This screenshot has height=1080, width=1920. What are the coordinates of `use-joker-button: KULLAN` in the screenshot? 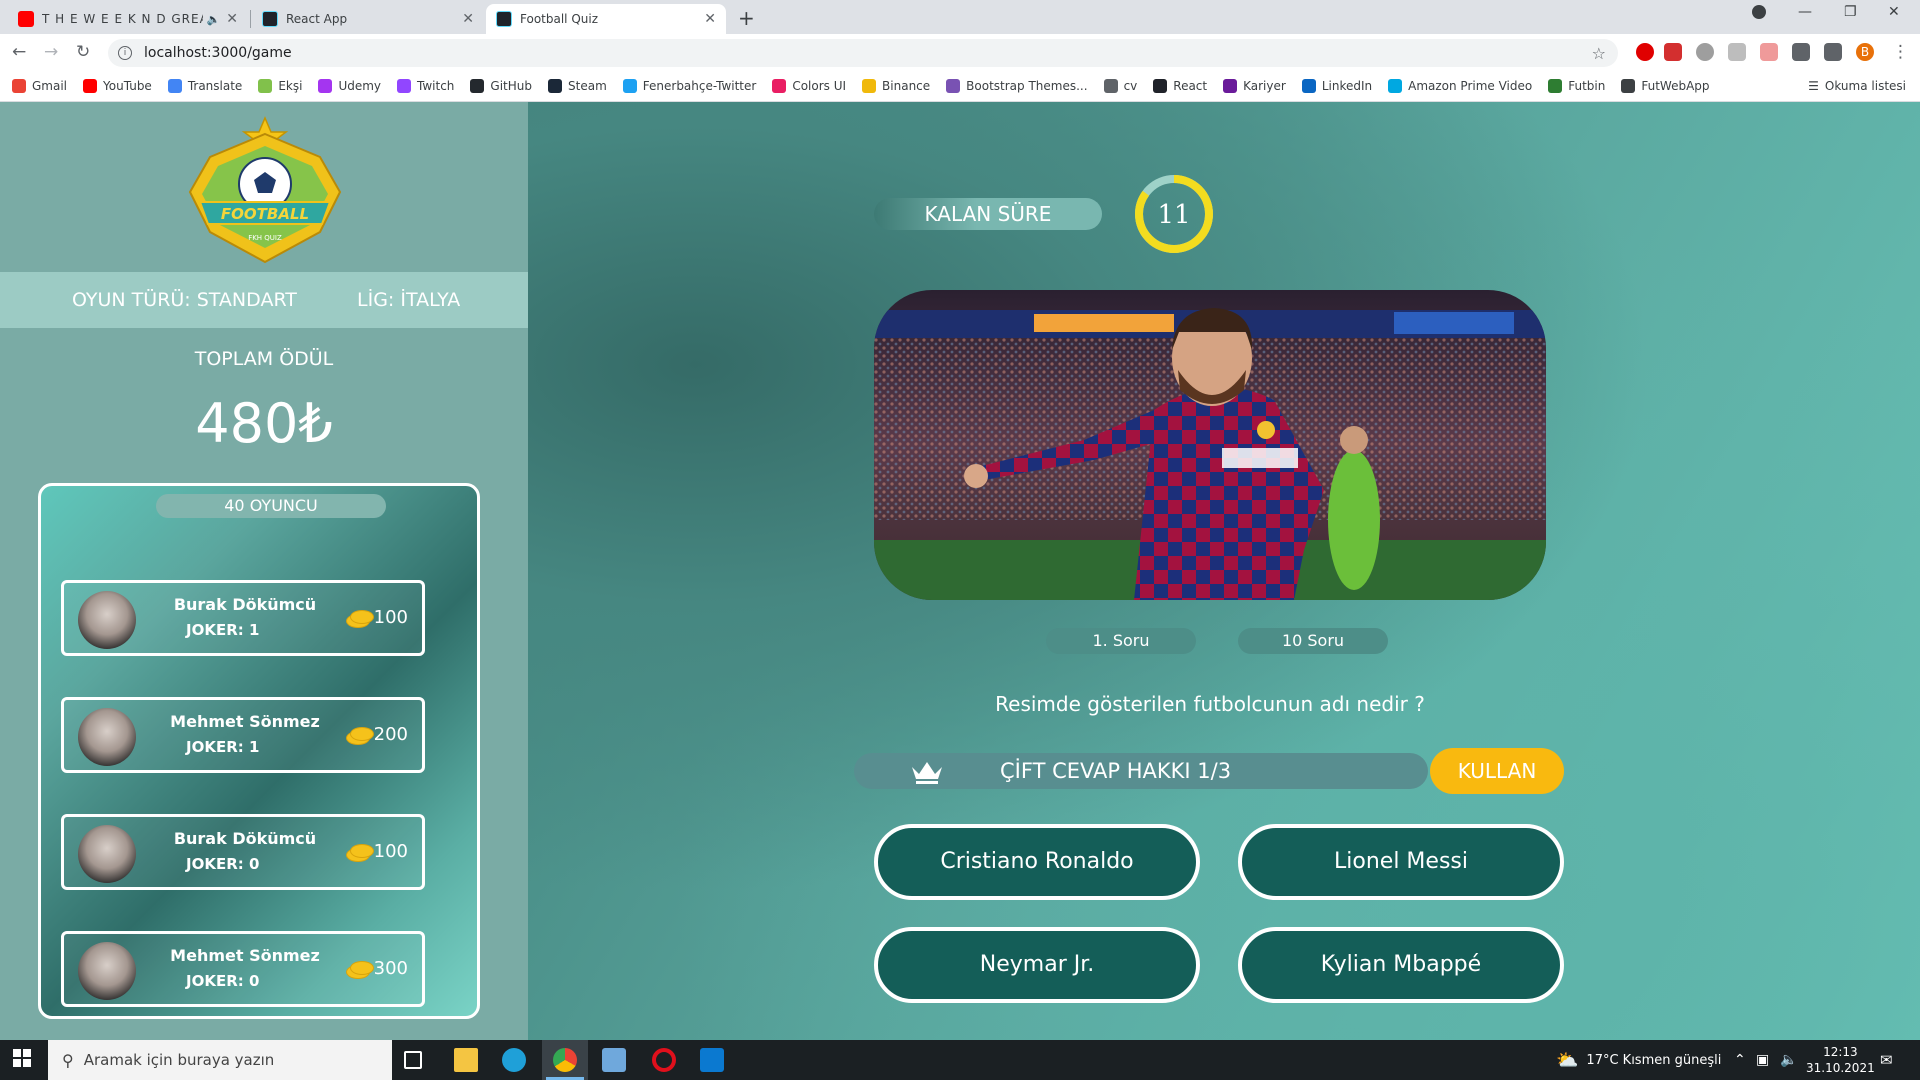 It's located at (1497, 771).